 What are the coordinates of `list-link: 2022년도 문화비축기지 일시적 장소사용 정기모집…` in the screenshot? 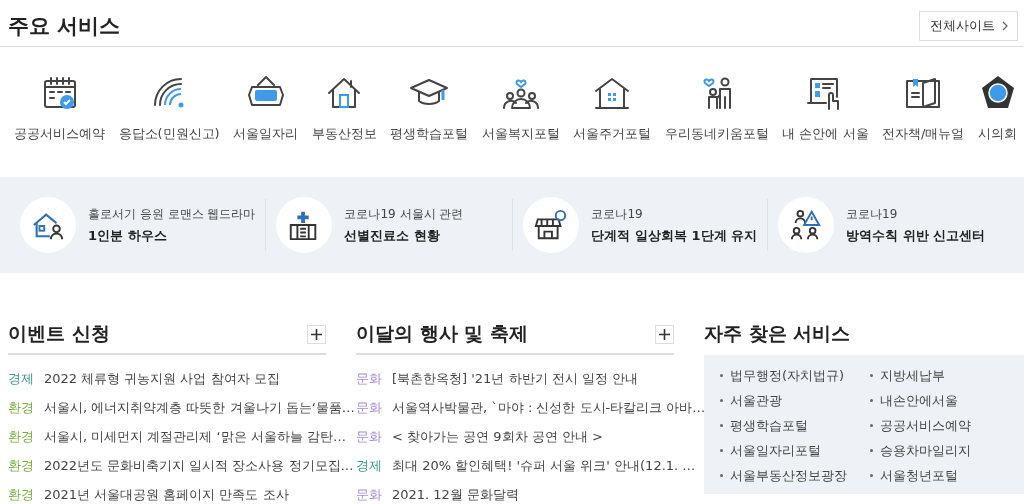 It's located at (199, 465).